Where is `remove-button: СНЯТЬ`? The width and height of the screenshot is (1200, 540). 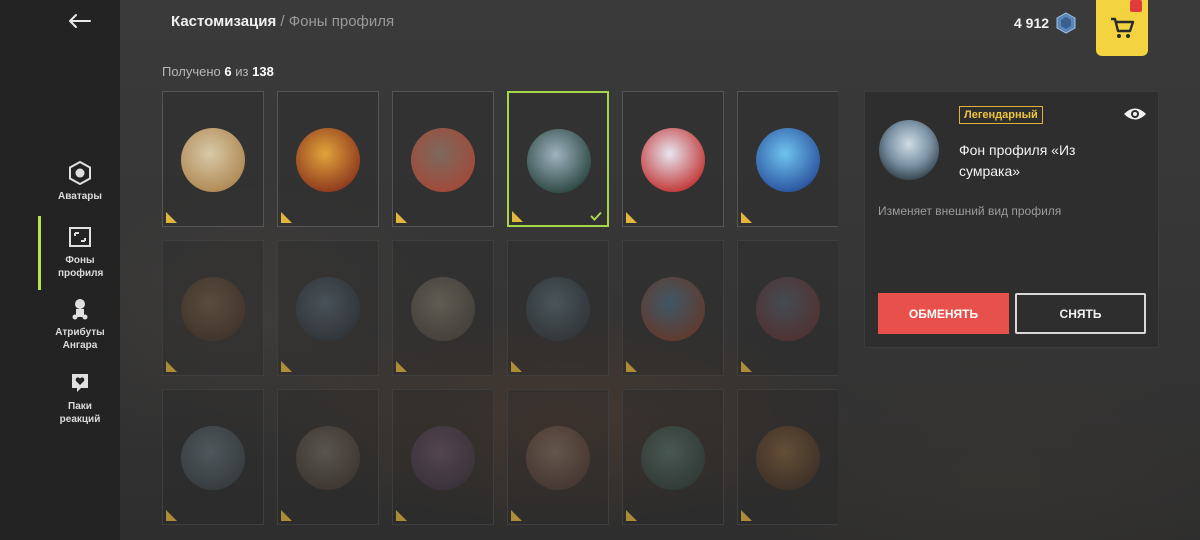
remove-button: СНЯТЬ is located at coordinates (1080, 313).